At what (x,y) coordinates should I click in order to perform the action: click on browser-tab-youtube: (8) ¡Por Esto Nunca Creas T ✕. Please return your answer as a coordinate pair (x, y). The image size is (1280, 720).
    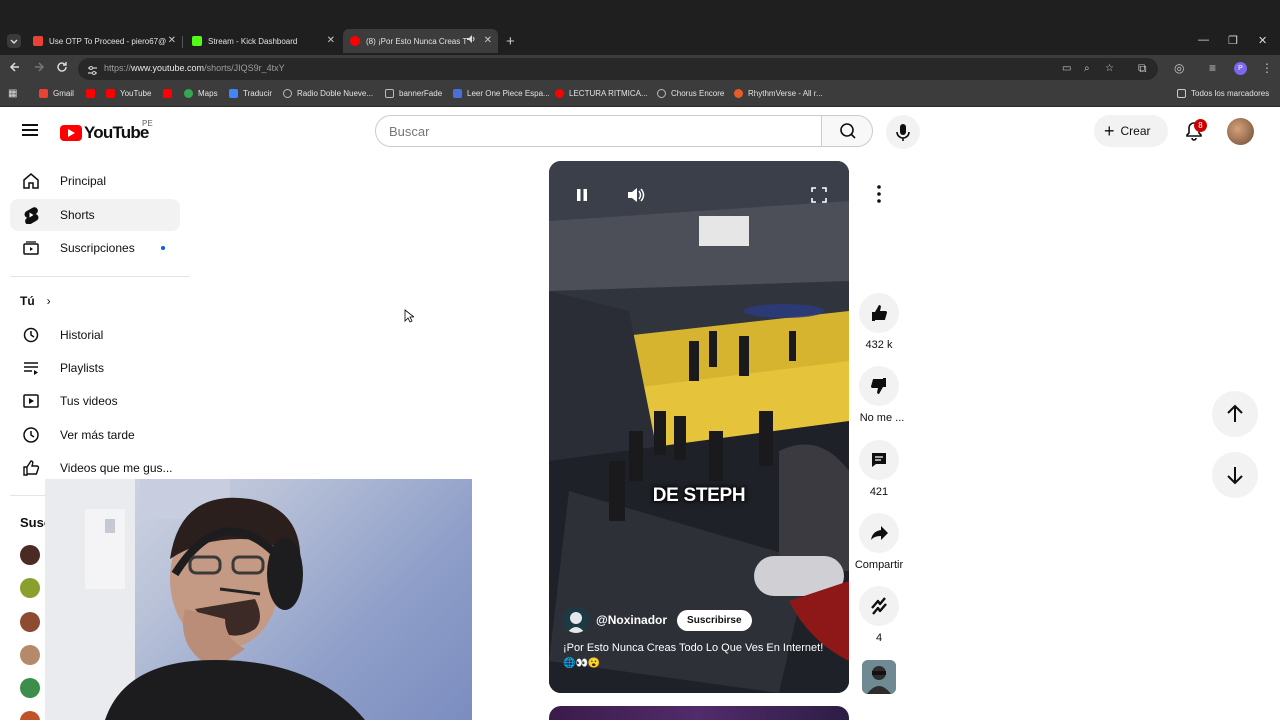
    Looking at the image, I should click on (420, 41).